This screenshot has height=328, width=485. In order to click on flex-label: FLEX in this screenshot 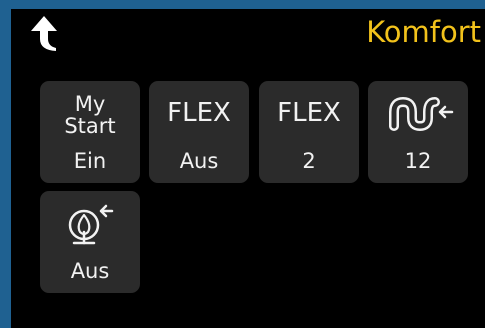, I will do `click(199, 113)`.